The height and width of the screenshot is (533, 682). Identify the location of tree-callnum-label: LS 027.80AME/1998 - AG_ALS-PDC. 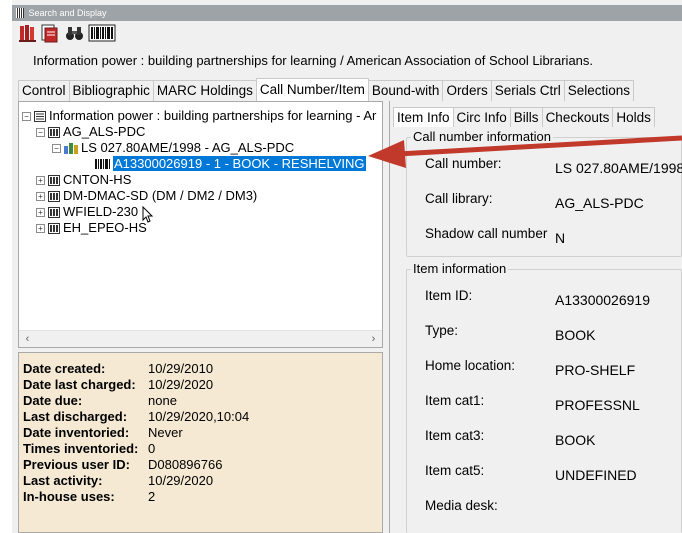
(188, 147).